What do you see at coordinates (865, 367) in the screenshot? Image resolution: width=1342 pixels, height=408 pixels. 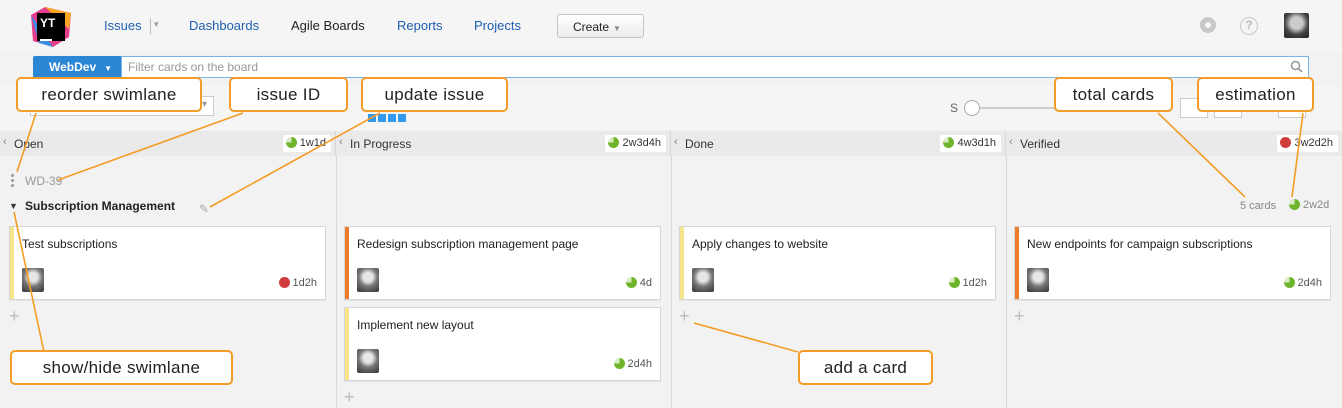 I see `callout-add-card: add a card` at bounding box center [865, 367].